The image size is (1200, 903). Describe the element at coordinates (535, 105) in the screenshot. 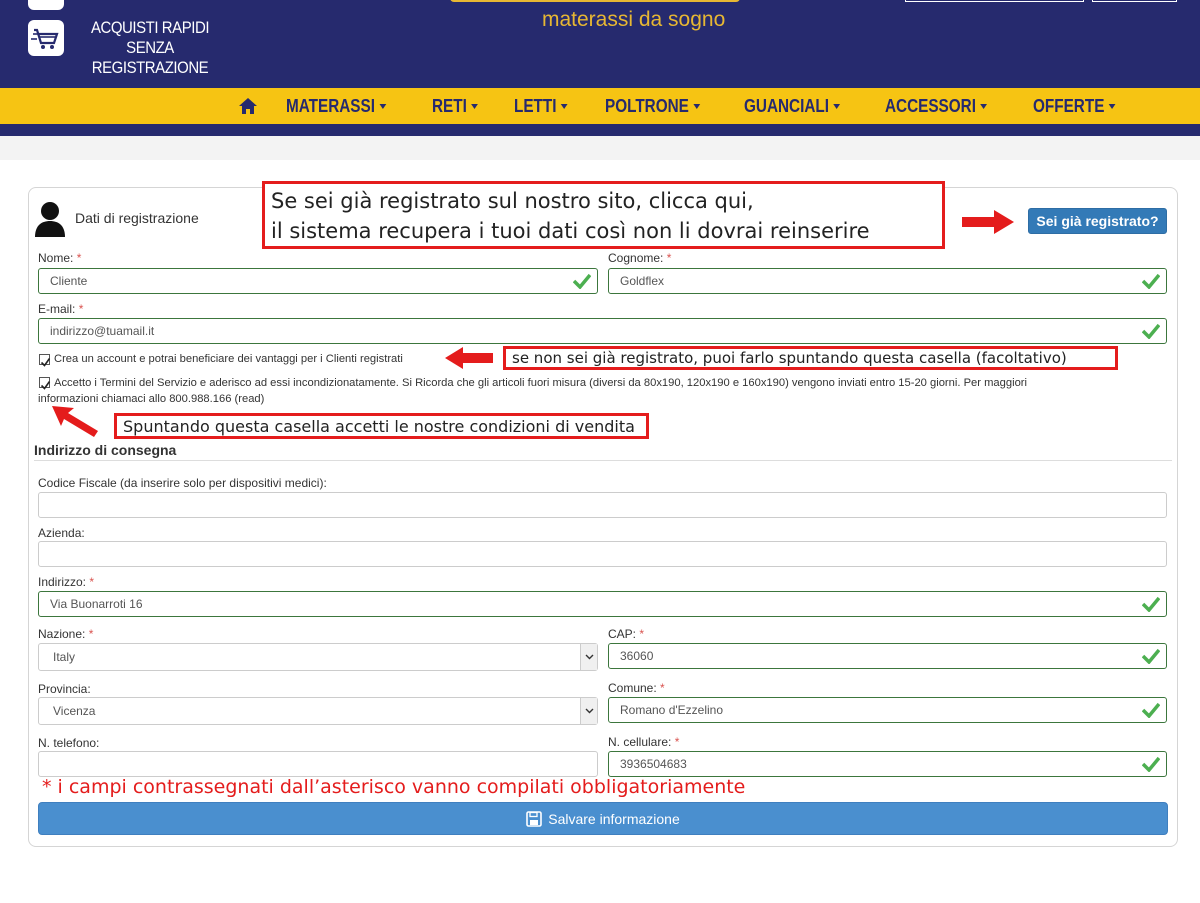

I see `nav-label: LETTI` at that location.